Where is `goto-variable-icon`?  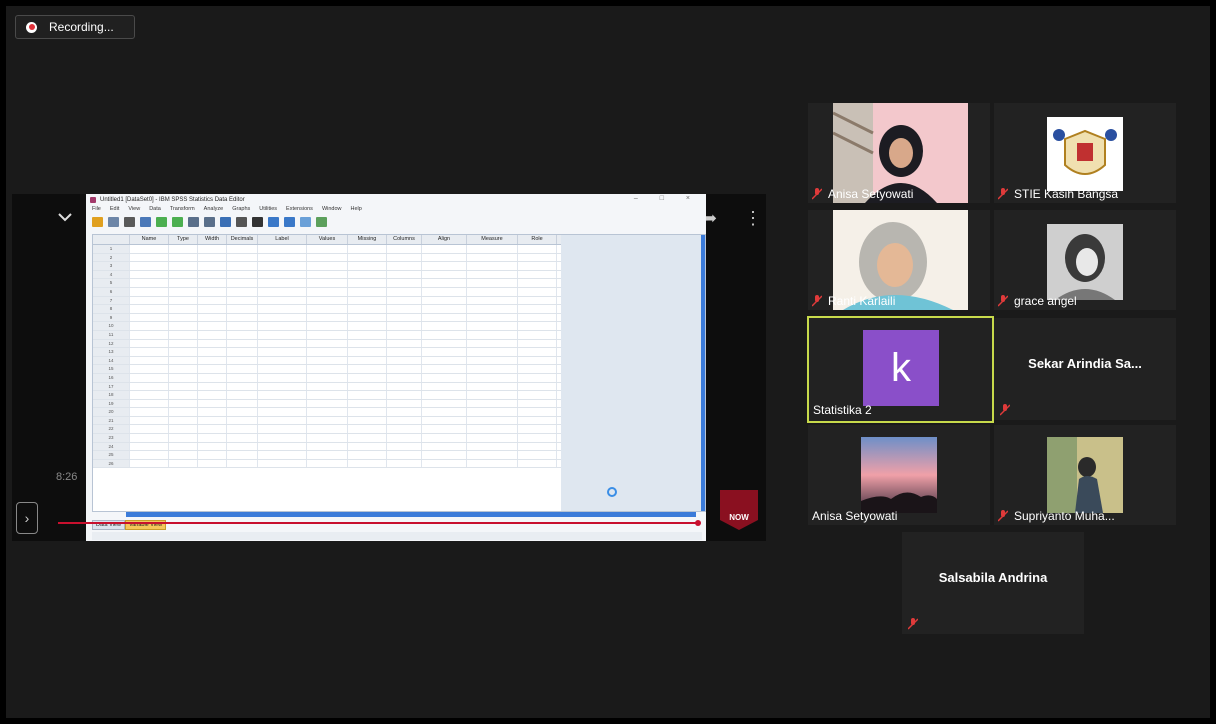
goto-variable-icon is located at coordinates (209, 222).